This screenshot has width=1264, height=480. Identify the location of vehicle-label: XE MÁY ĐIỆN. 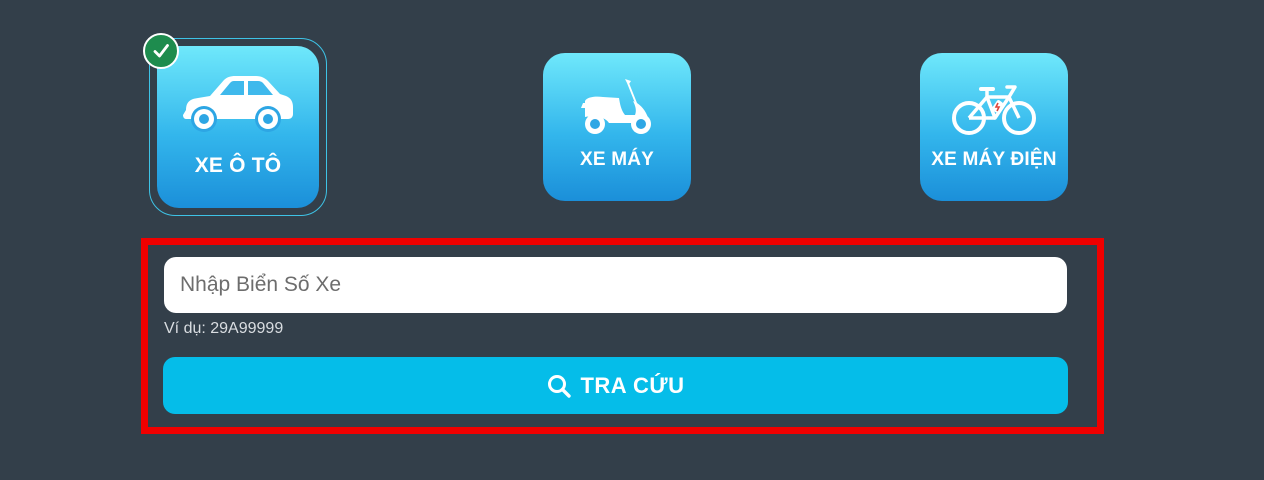
(994, 159).